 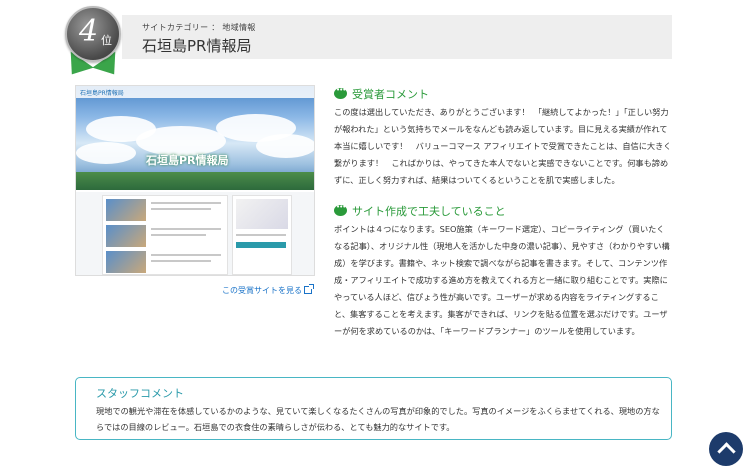 What do you see at coordinates (429, 211) in the screenshot?
I see `site-effort-heading-label: サイト作成で工夫していること` at bounding box center [429, 211].